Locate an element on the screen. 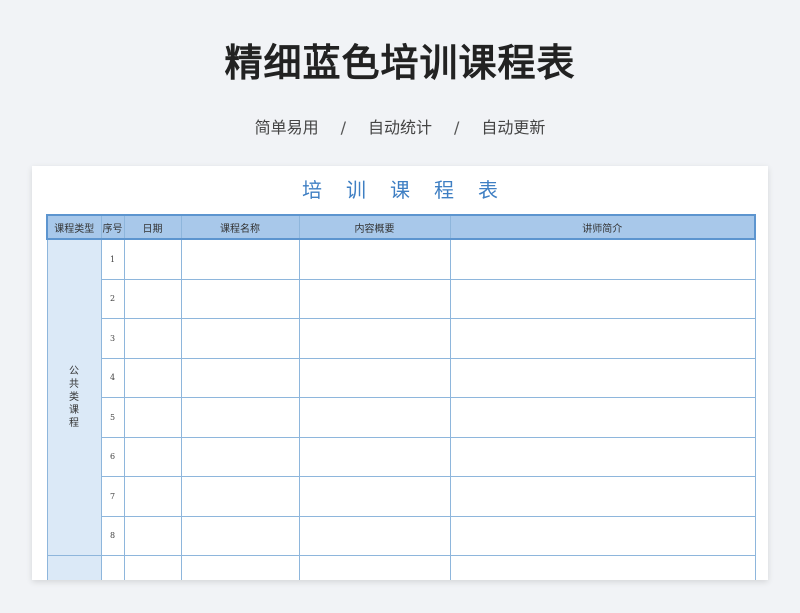  column-header-lecturer-profile: 讲师简介 is located at coordinates (602, 227).